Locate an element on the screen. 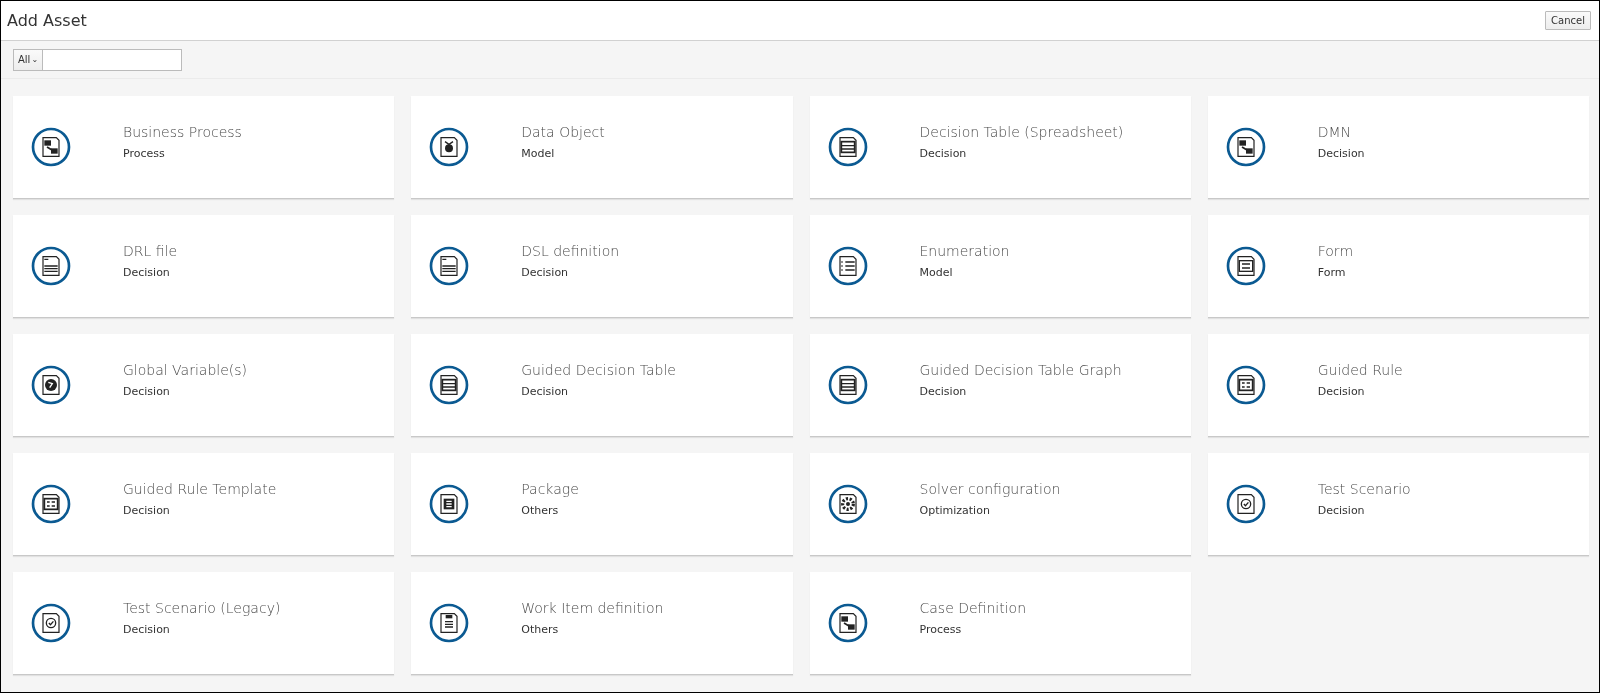  asset-title: DSL definition is located at coordinates (570, 251).